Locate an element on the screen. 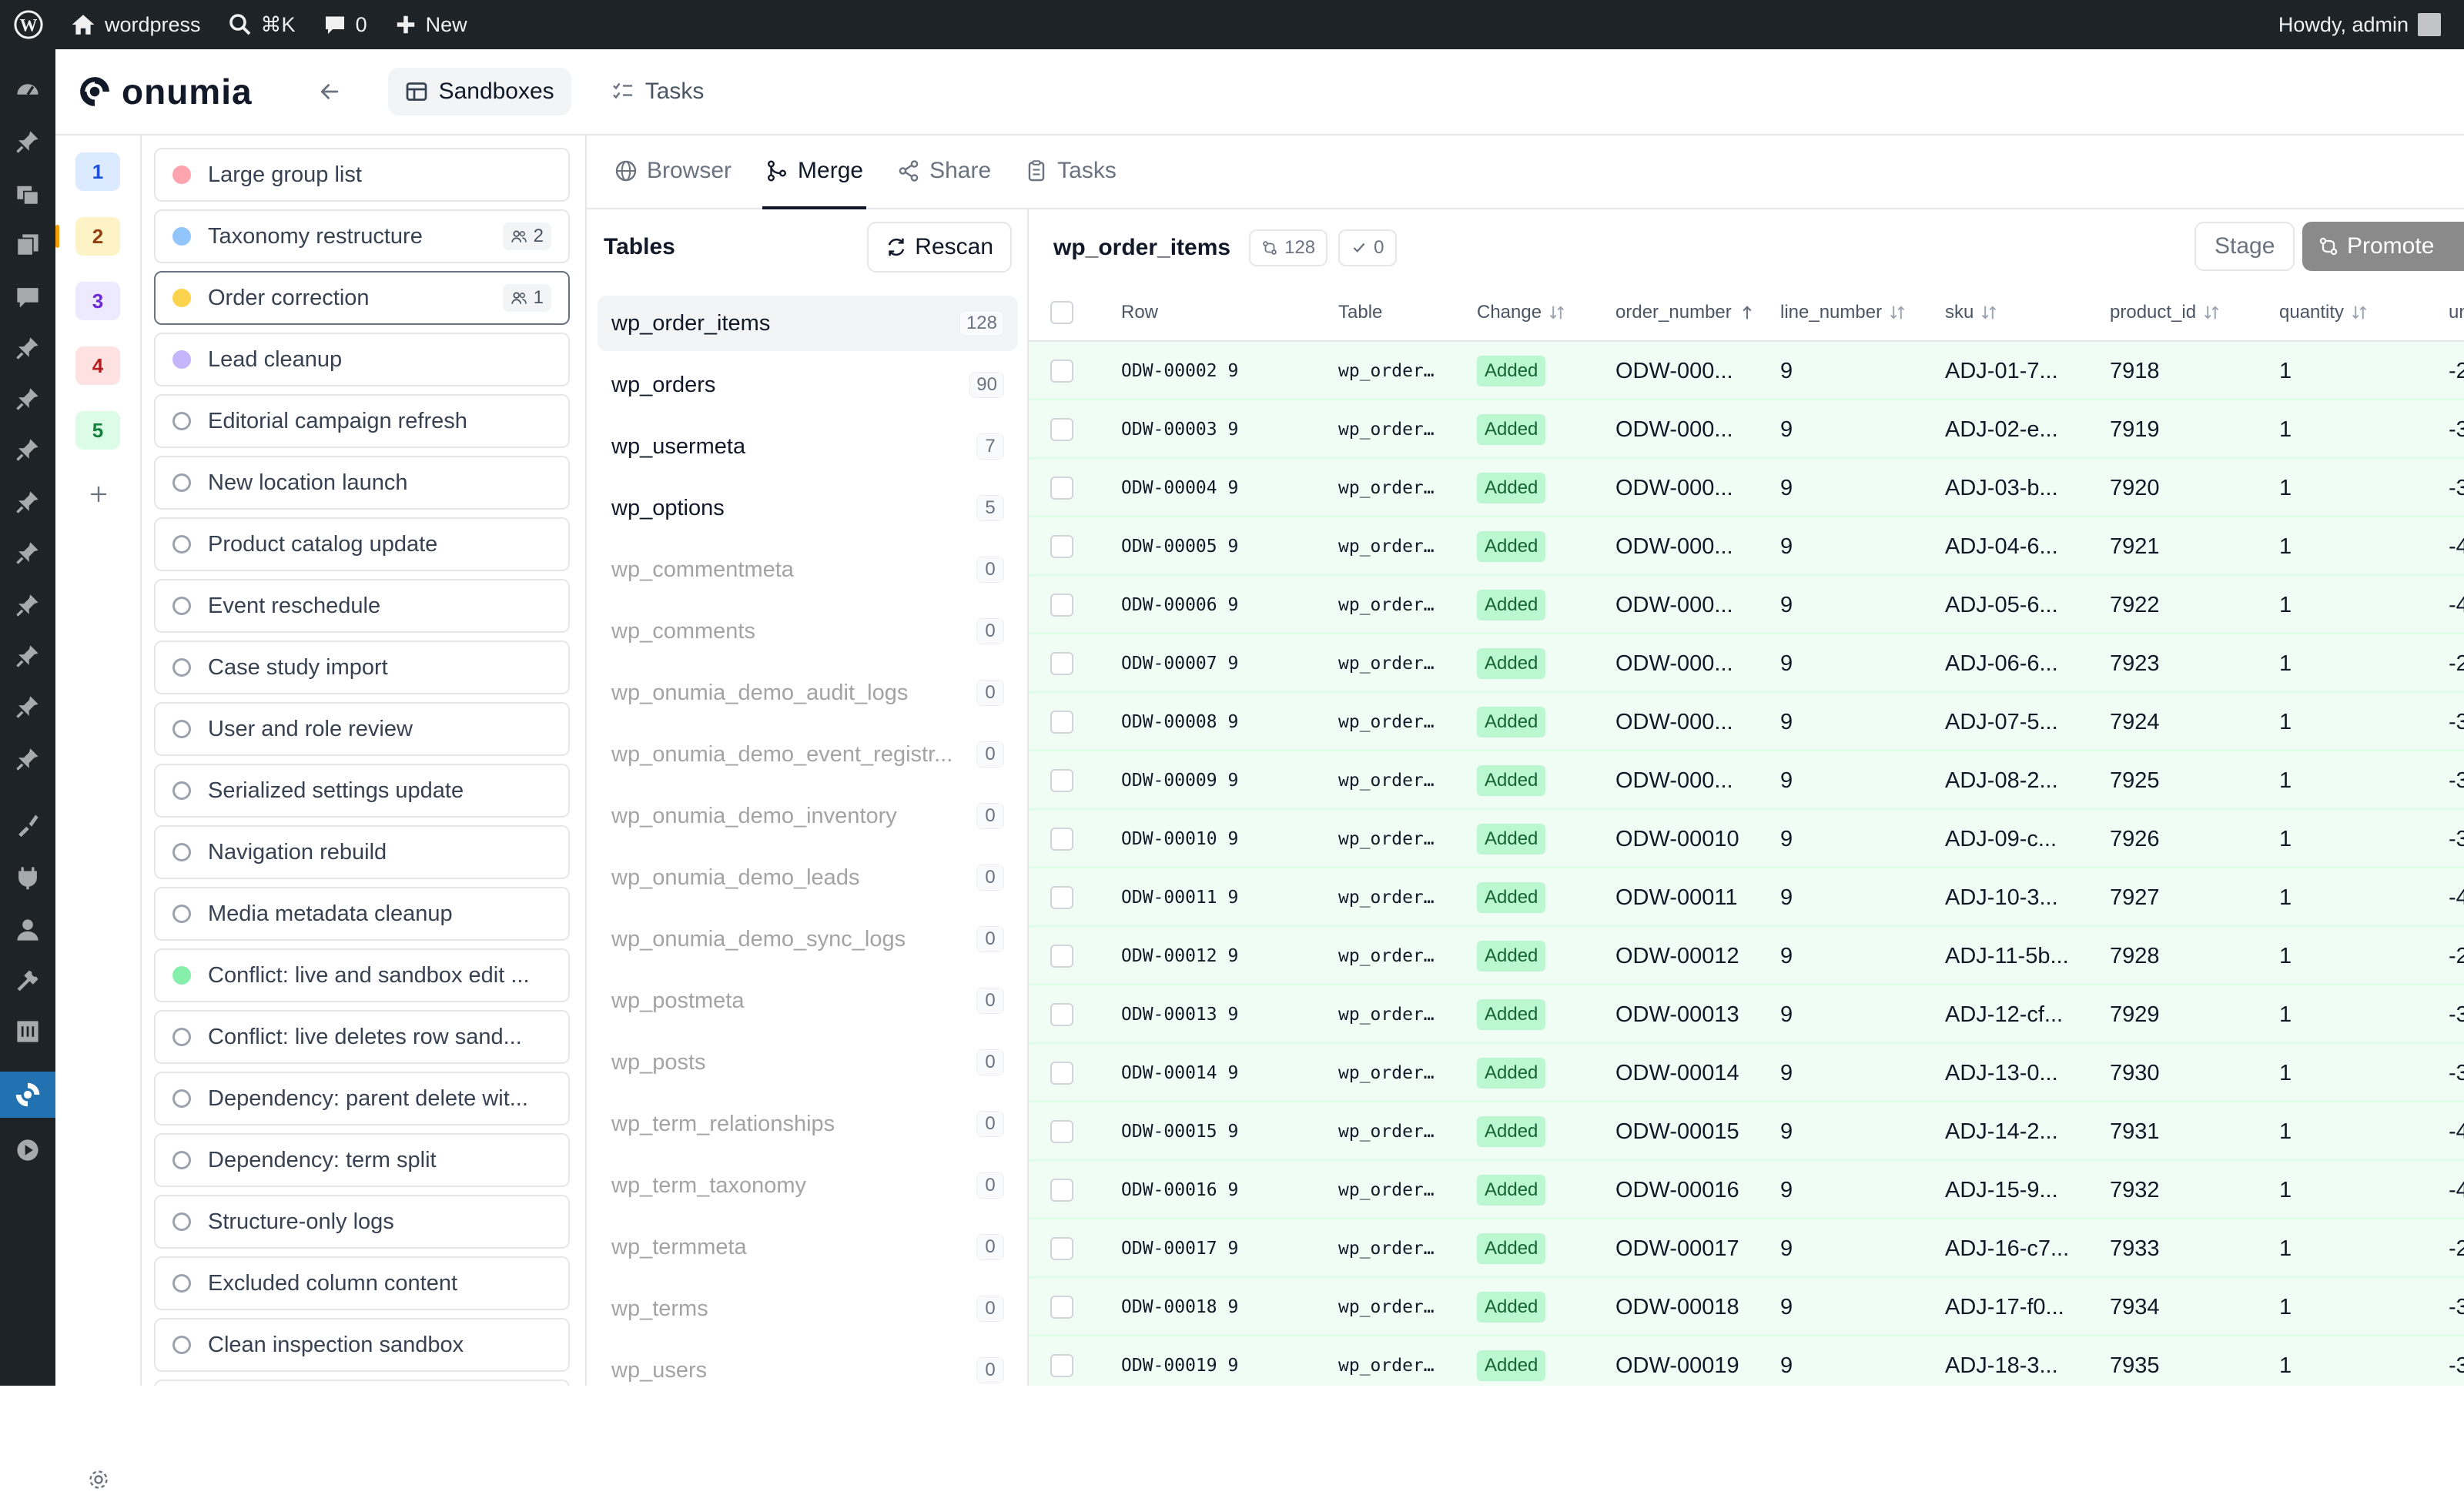 This screenshot has height=1495, width=2464. search-shortcut: ⌘K is located at coordinates (262, 25).